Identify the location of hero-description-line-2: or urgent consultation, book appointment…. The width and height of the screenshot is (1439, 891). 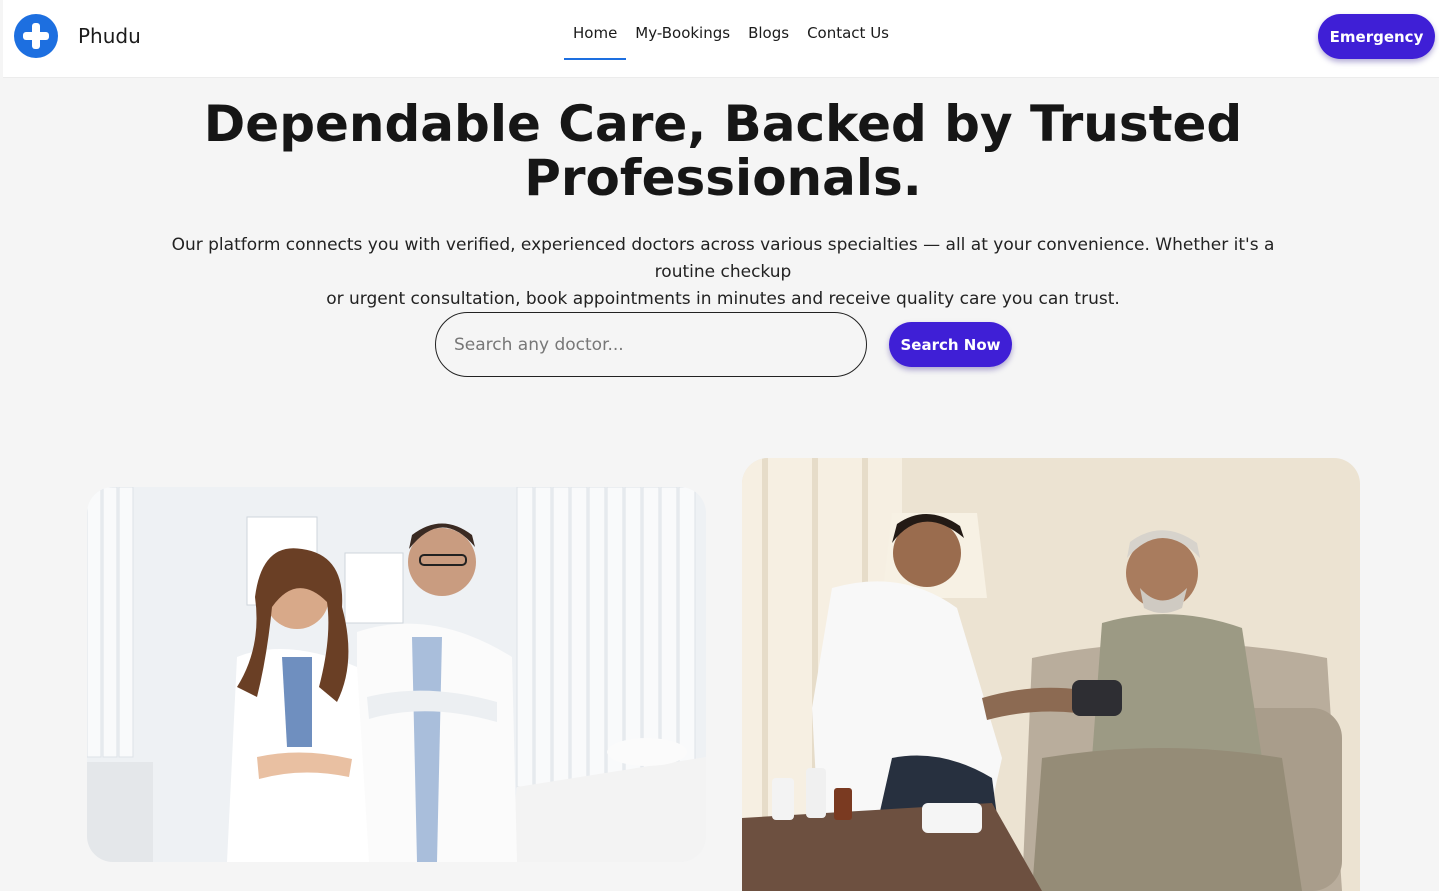
(723, 299).